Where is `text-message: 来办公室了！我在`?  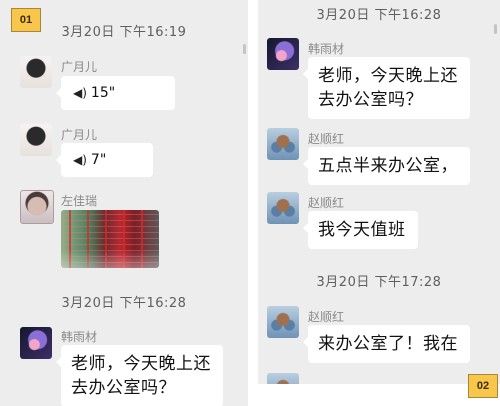
text-message: 来办公室了！我在 is located at coordinates (386, 344).